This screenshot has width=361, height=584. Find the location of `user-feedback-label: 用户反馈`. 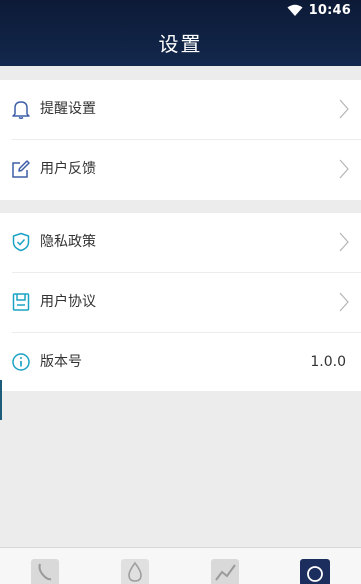

user-feedback-label: 用户反馈 is located at coordinates (68, 169).